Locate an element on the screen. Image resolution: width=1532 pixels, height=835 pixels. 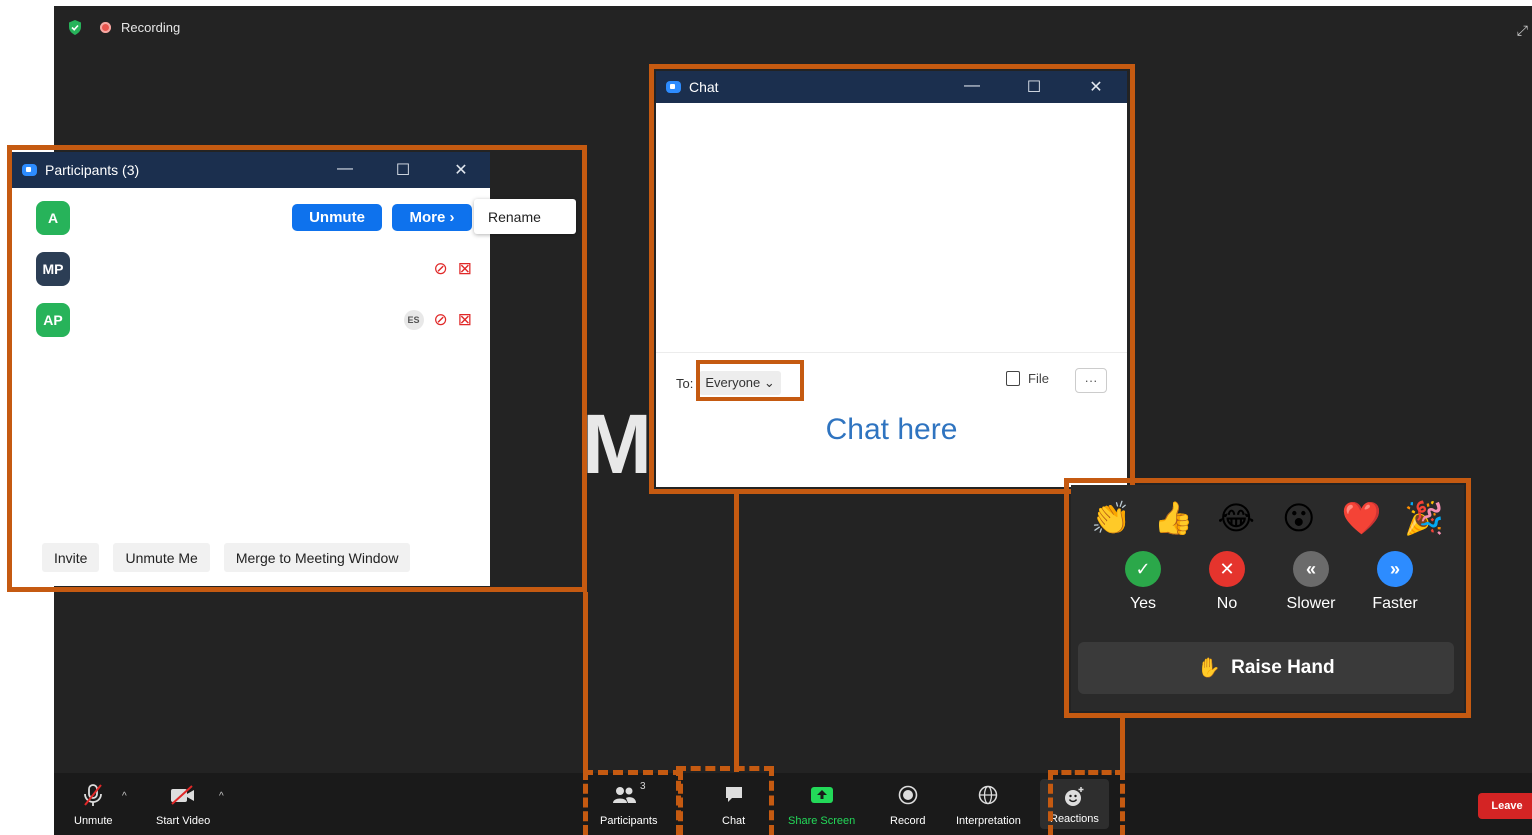
slower-button: « Slower is located at coordinates (1311, 582).